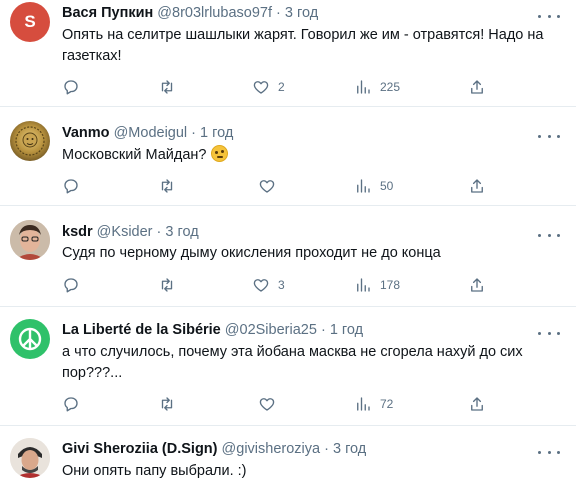 The height and width of the screenshot is (485, 576). Describe the element at coordinates (377, 87) in the screenshot. I see `views-button: 225` at that location.